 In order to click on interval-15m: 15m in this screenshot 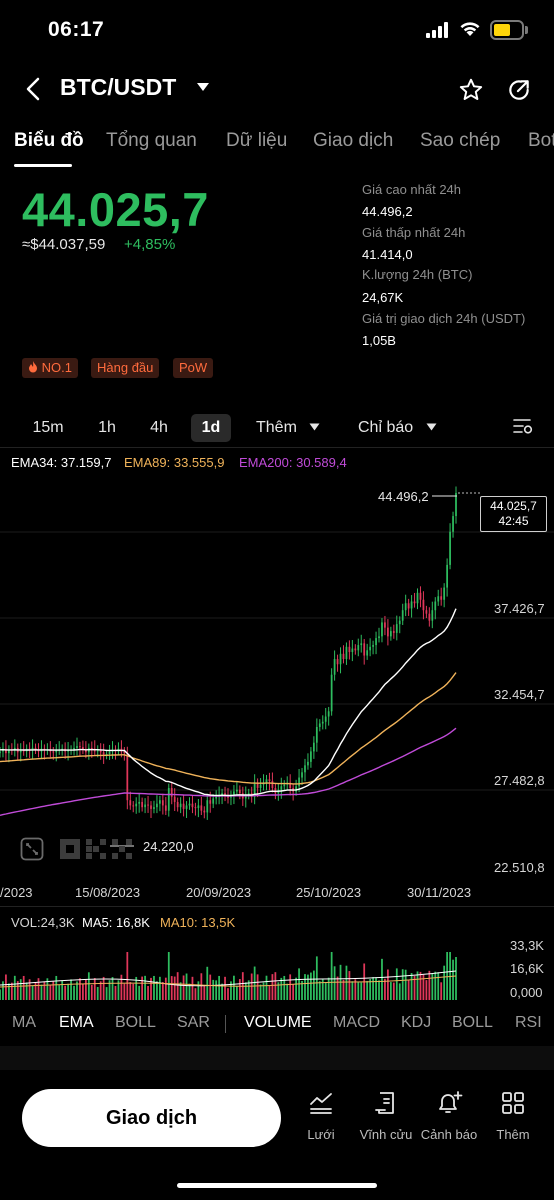, I will do `click(48, 428)`.